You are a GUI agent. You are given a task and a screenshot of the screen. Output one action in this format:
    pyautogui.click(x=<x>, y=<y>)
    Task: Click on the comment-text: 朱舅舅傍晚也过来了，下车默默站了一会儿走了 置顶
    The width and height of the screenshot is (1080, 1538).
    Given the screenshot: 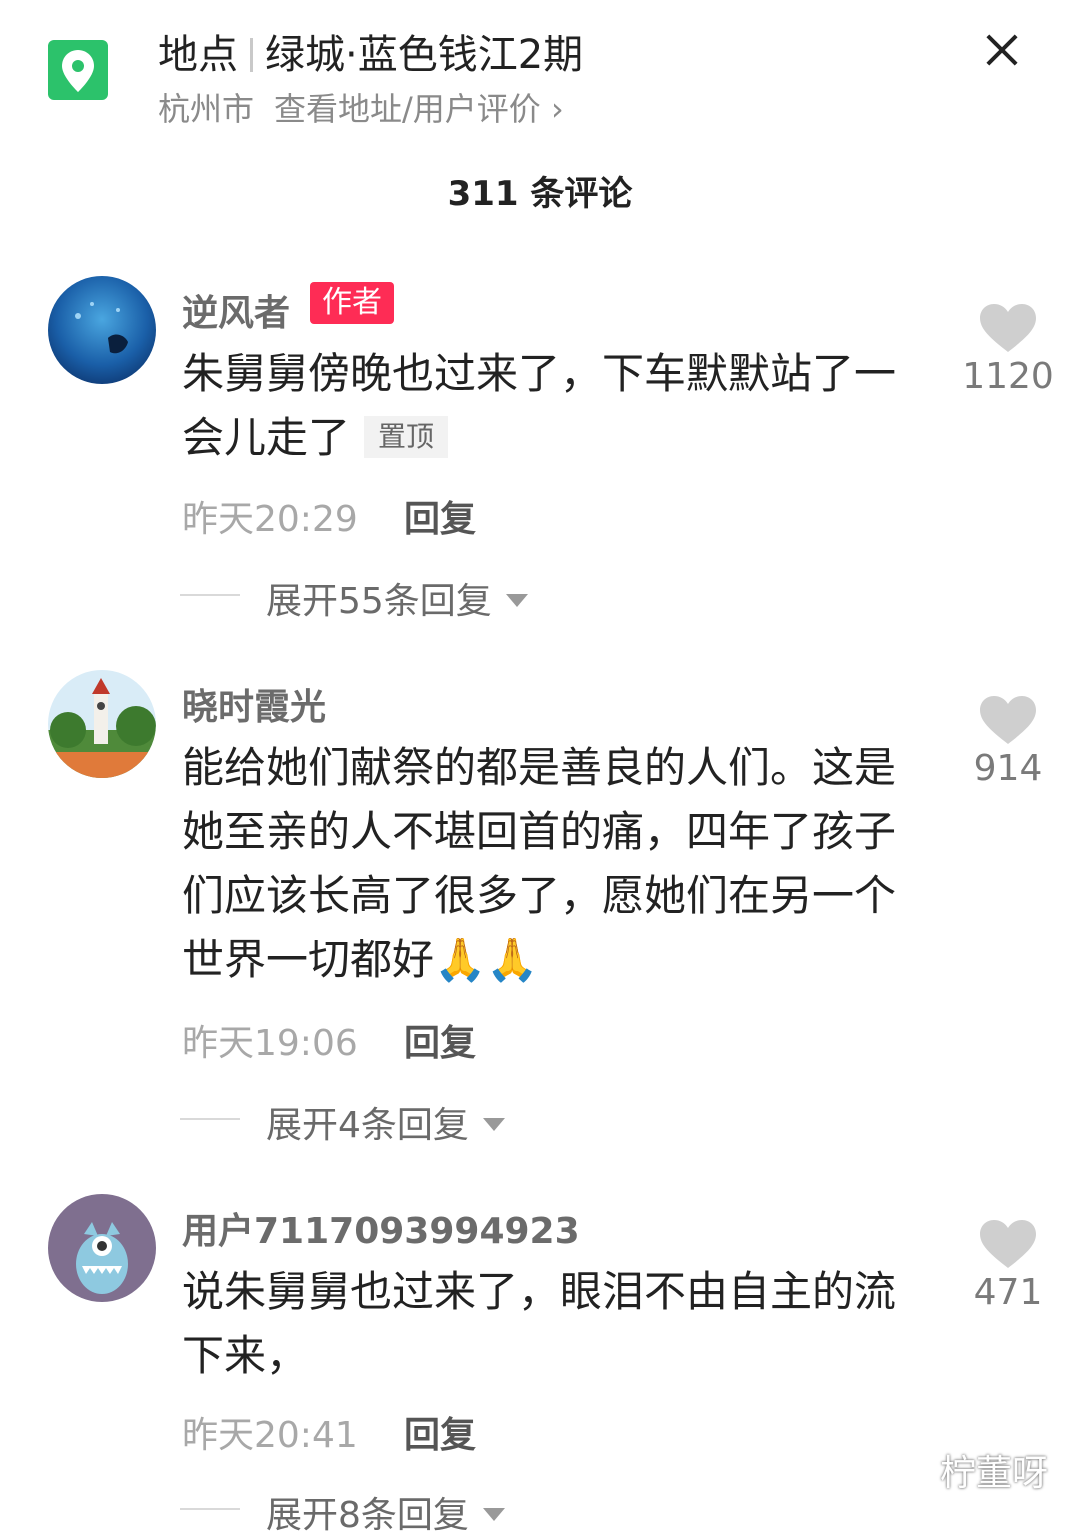 What is the action you would take?
    pyautogui.click(x=547, y=406)
    